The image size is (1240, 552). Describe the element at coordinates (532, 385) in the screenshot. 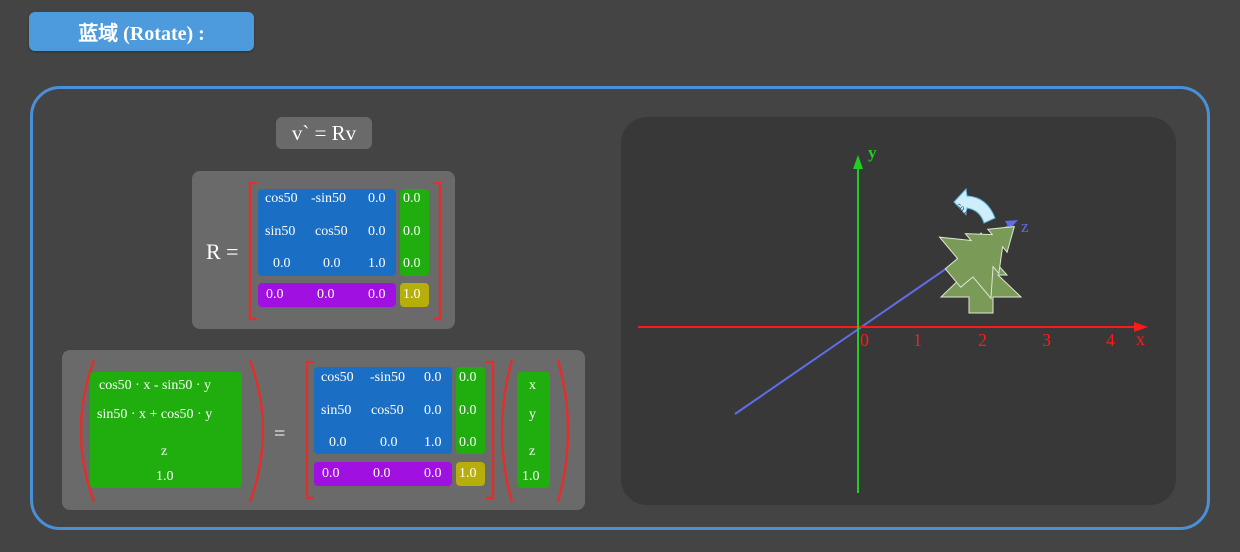

I see `input-vector-entry: x` at that location.